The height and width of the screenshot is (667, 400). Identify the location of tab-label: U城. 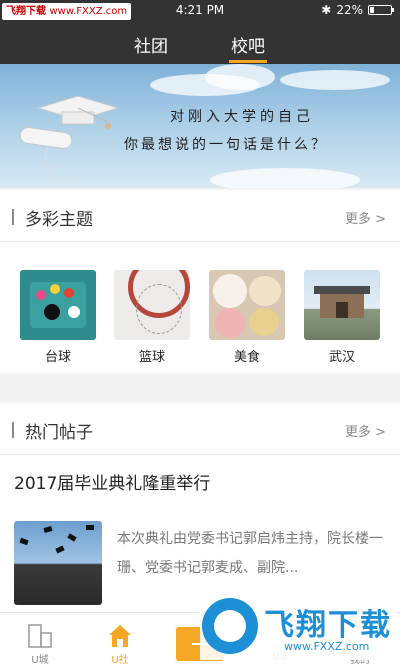
(40, 660).